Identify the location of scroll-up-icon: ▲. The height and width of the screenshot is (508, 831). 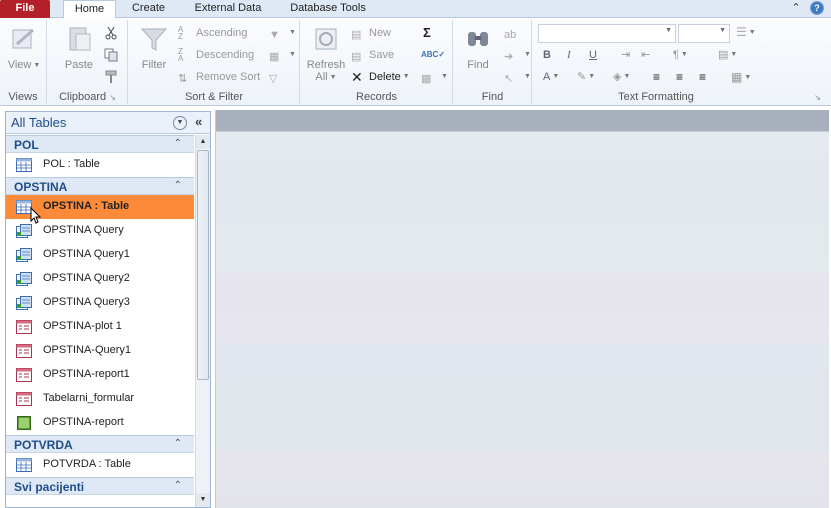
(203, 142).